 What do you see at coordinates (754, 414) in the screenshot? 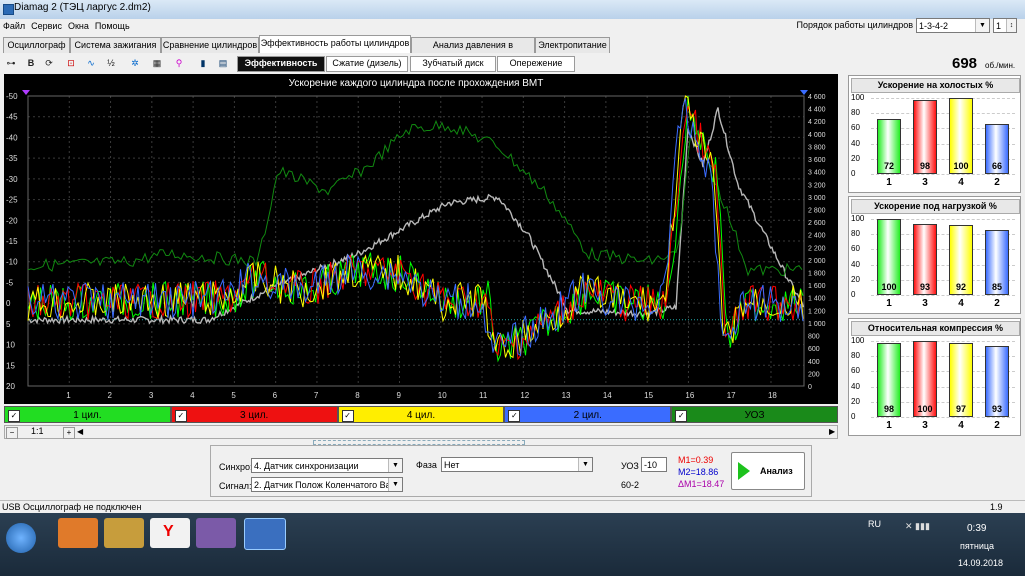
I see `channel-button: ✓ УОЗ` at bounding box center [754, 414].